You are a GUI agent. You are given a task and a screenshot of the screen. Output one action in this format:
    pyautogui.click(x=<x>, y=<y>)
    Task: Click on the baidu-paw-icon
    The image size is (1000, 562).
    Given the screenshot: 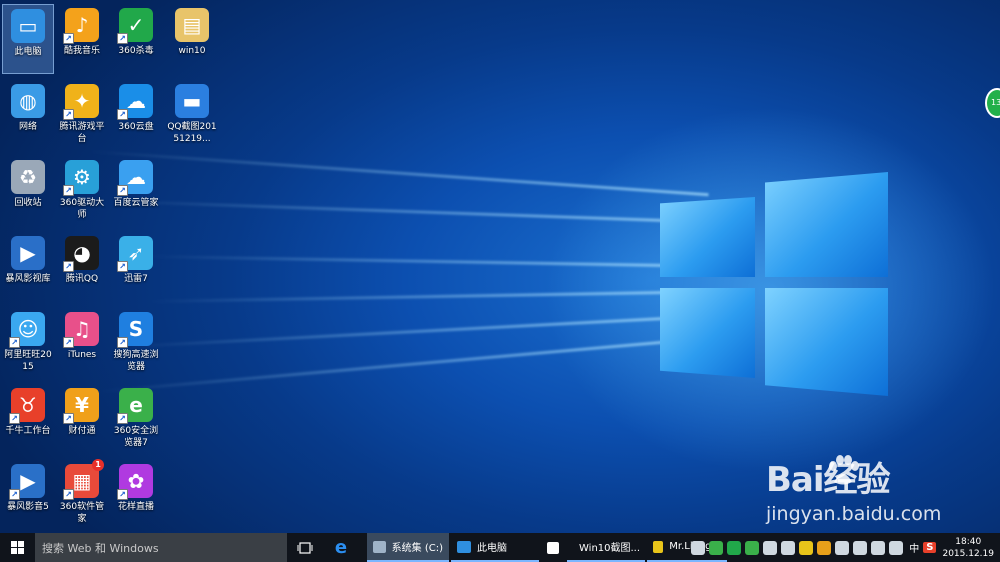 What is the action you would take?
    pyautogui.click(x=844, y=470)
    